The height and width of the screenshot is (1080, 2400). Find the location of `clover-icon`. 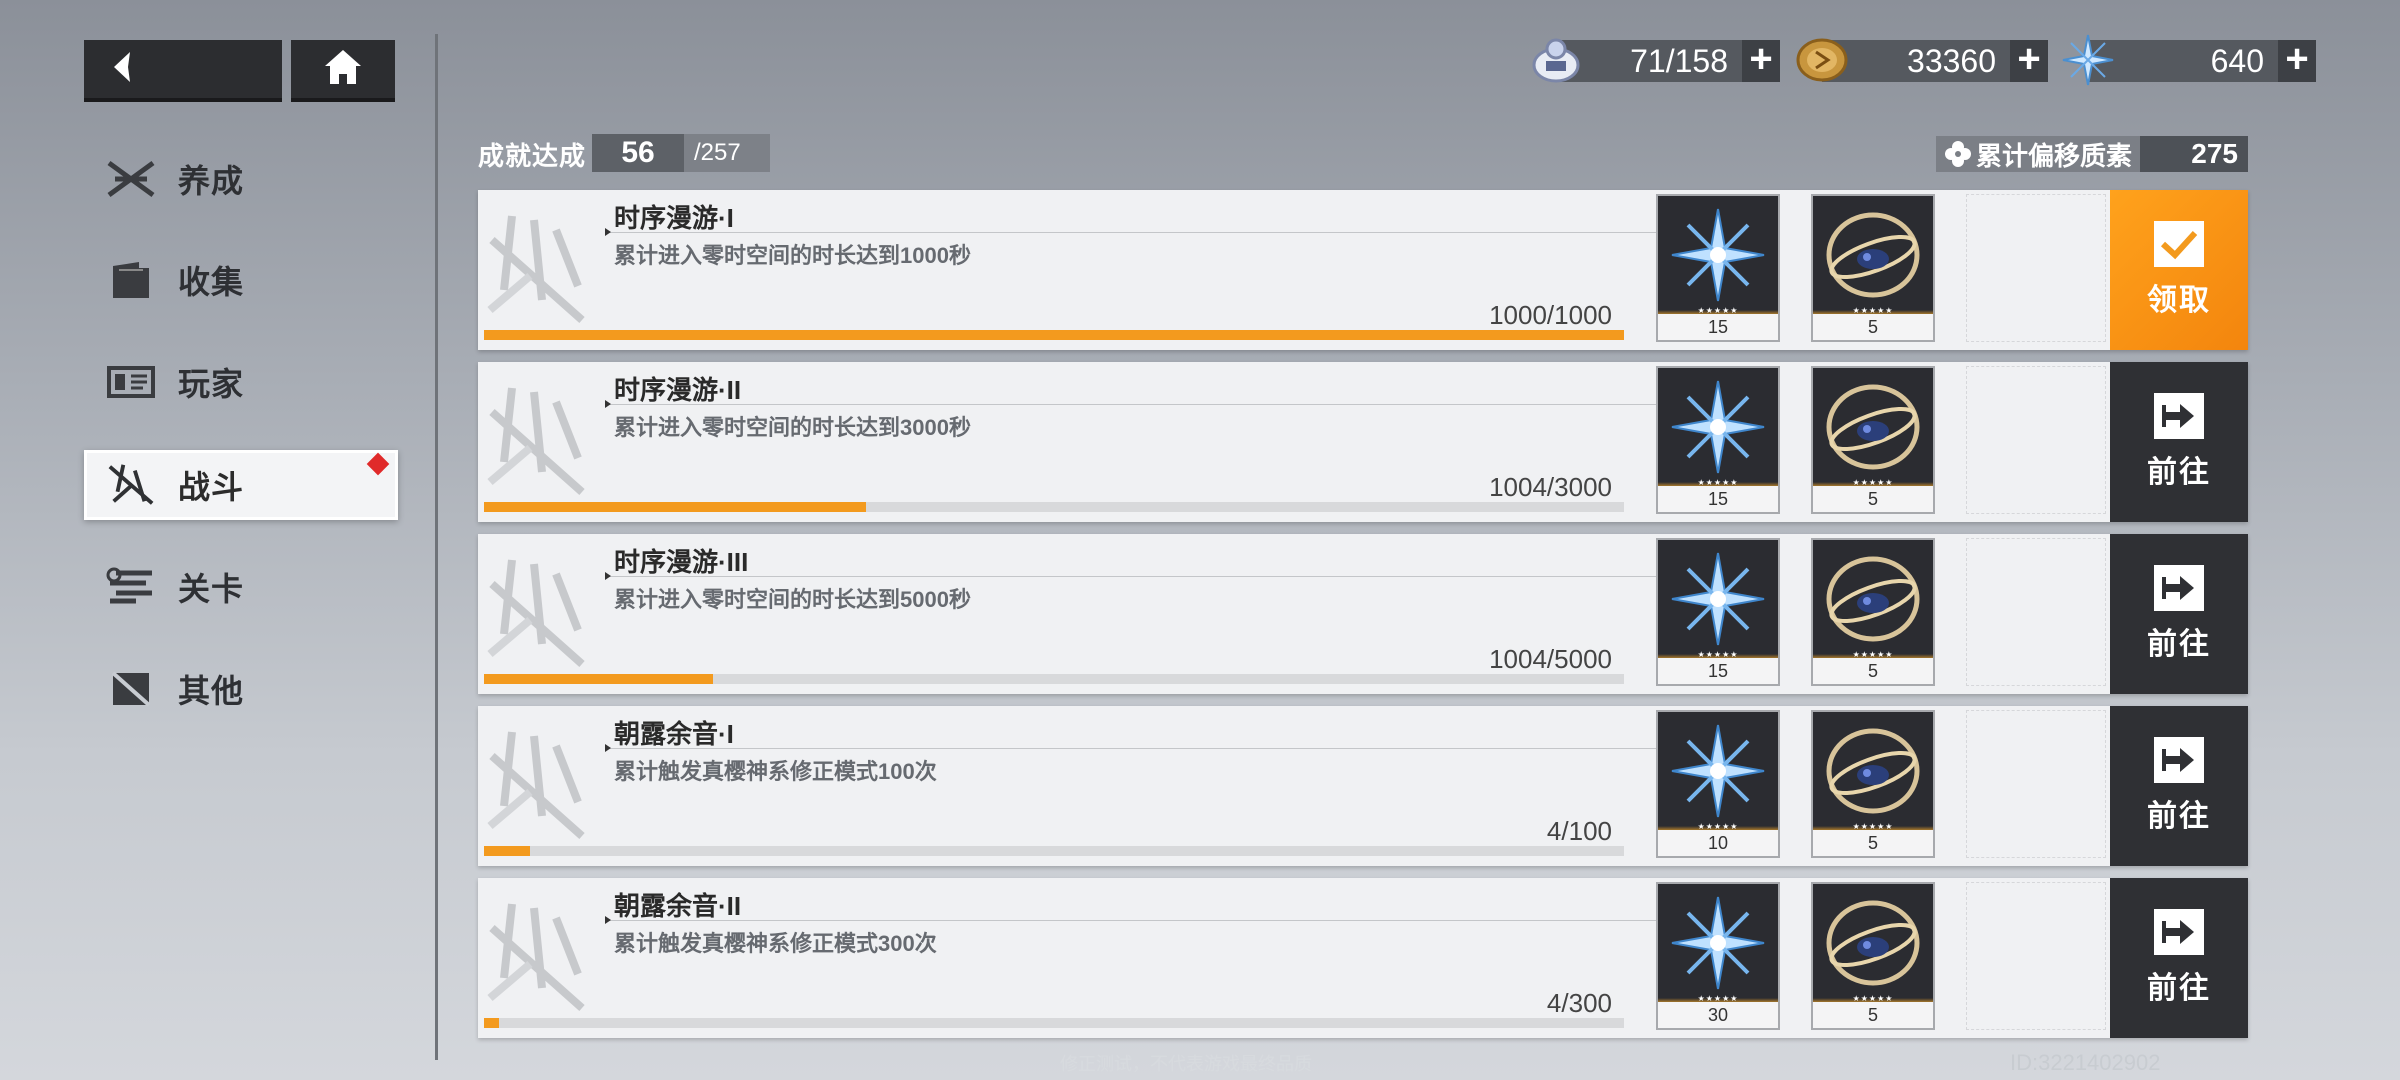

clover-icon is located at coordinates (1958, 154).